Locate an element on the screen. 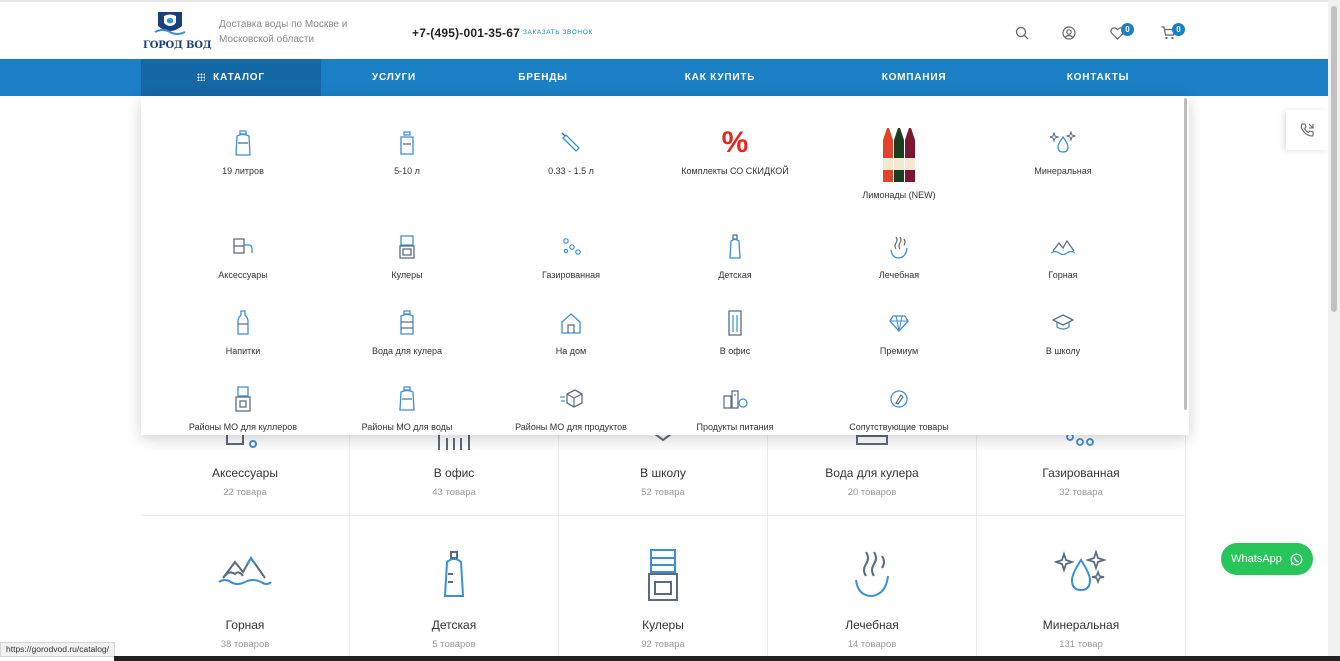 Image resolution: width=1340 pixels, height=661 pixels. nav-item-contacts: КОНТАКТЫ is located at coordinates (1098, 77).